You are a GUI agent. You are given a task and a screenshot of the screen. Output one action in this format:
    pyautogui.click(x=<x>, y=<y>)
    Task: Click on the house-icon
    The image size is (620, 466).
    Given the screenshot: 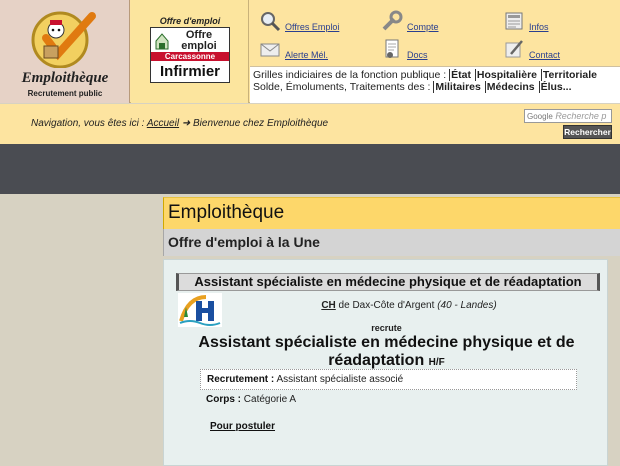 What is the action you would take?
    pyautogui.click(x=162, y=41)
    